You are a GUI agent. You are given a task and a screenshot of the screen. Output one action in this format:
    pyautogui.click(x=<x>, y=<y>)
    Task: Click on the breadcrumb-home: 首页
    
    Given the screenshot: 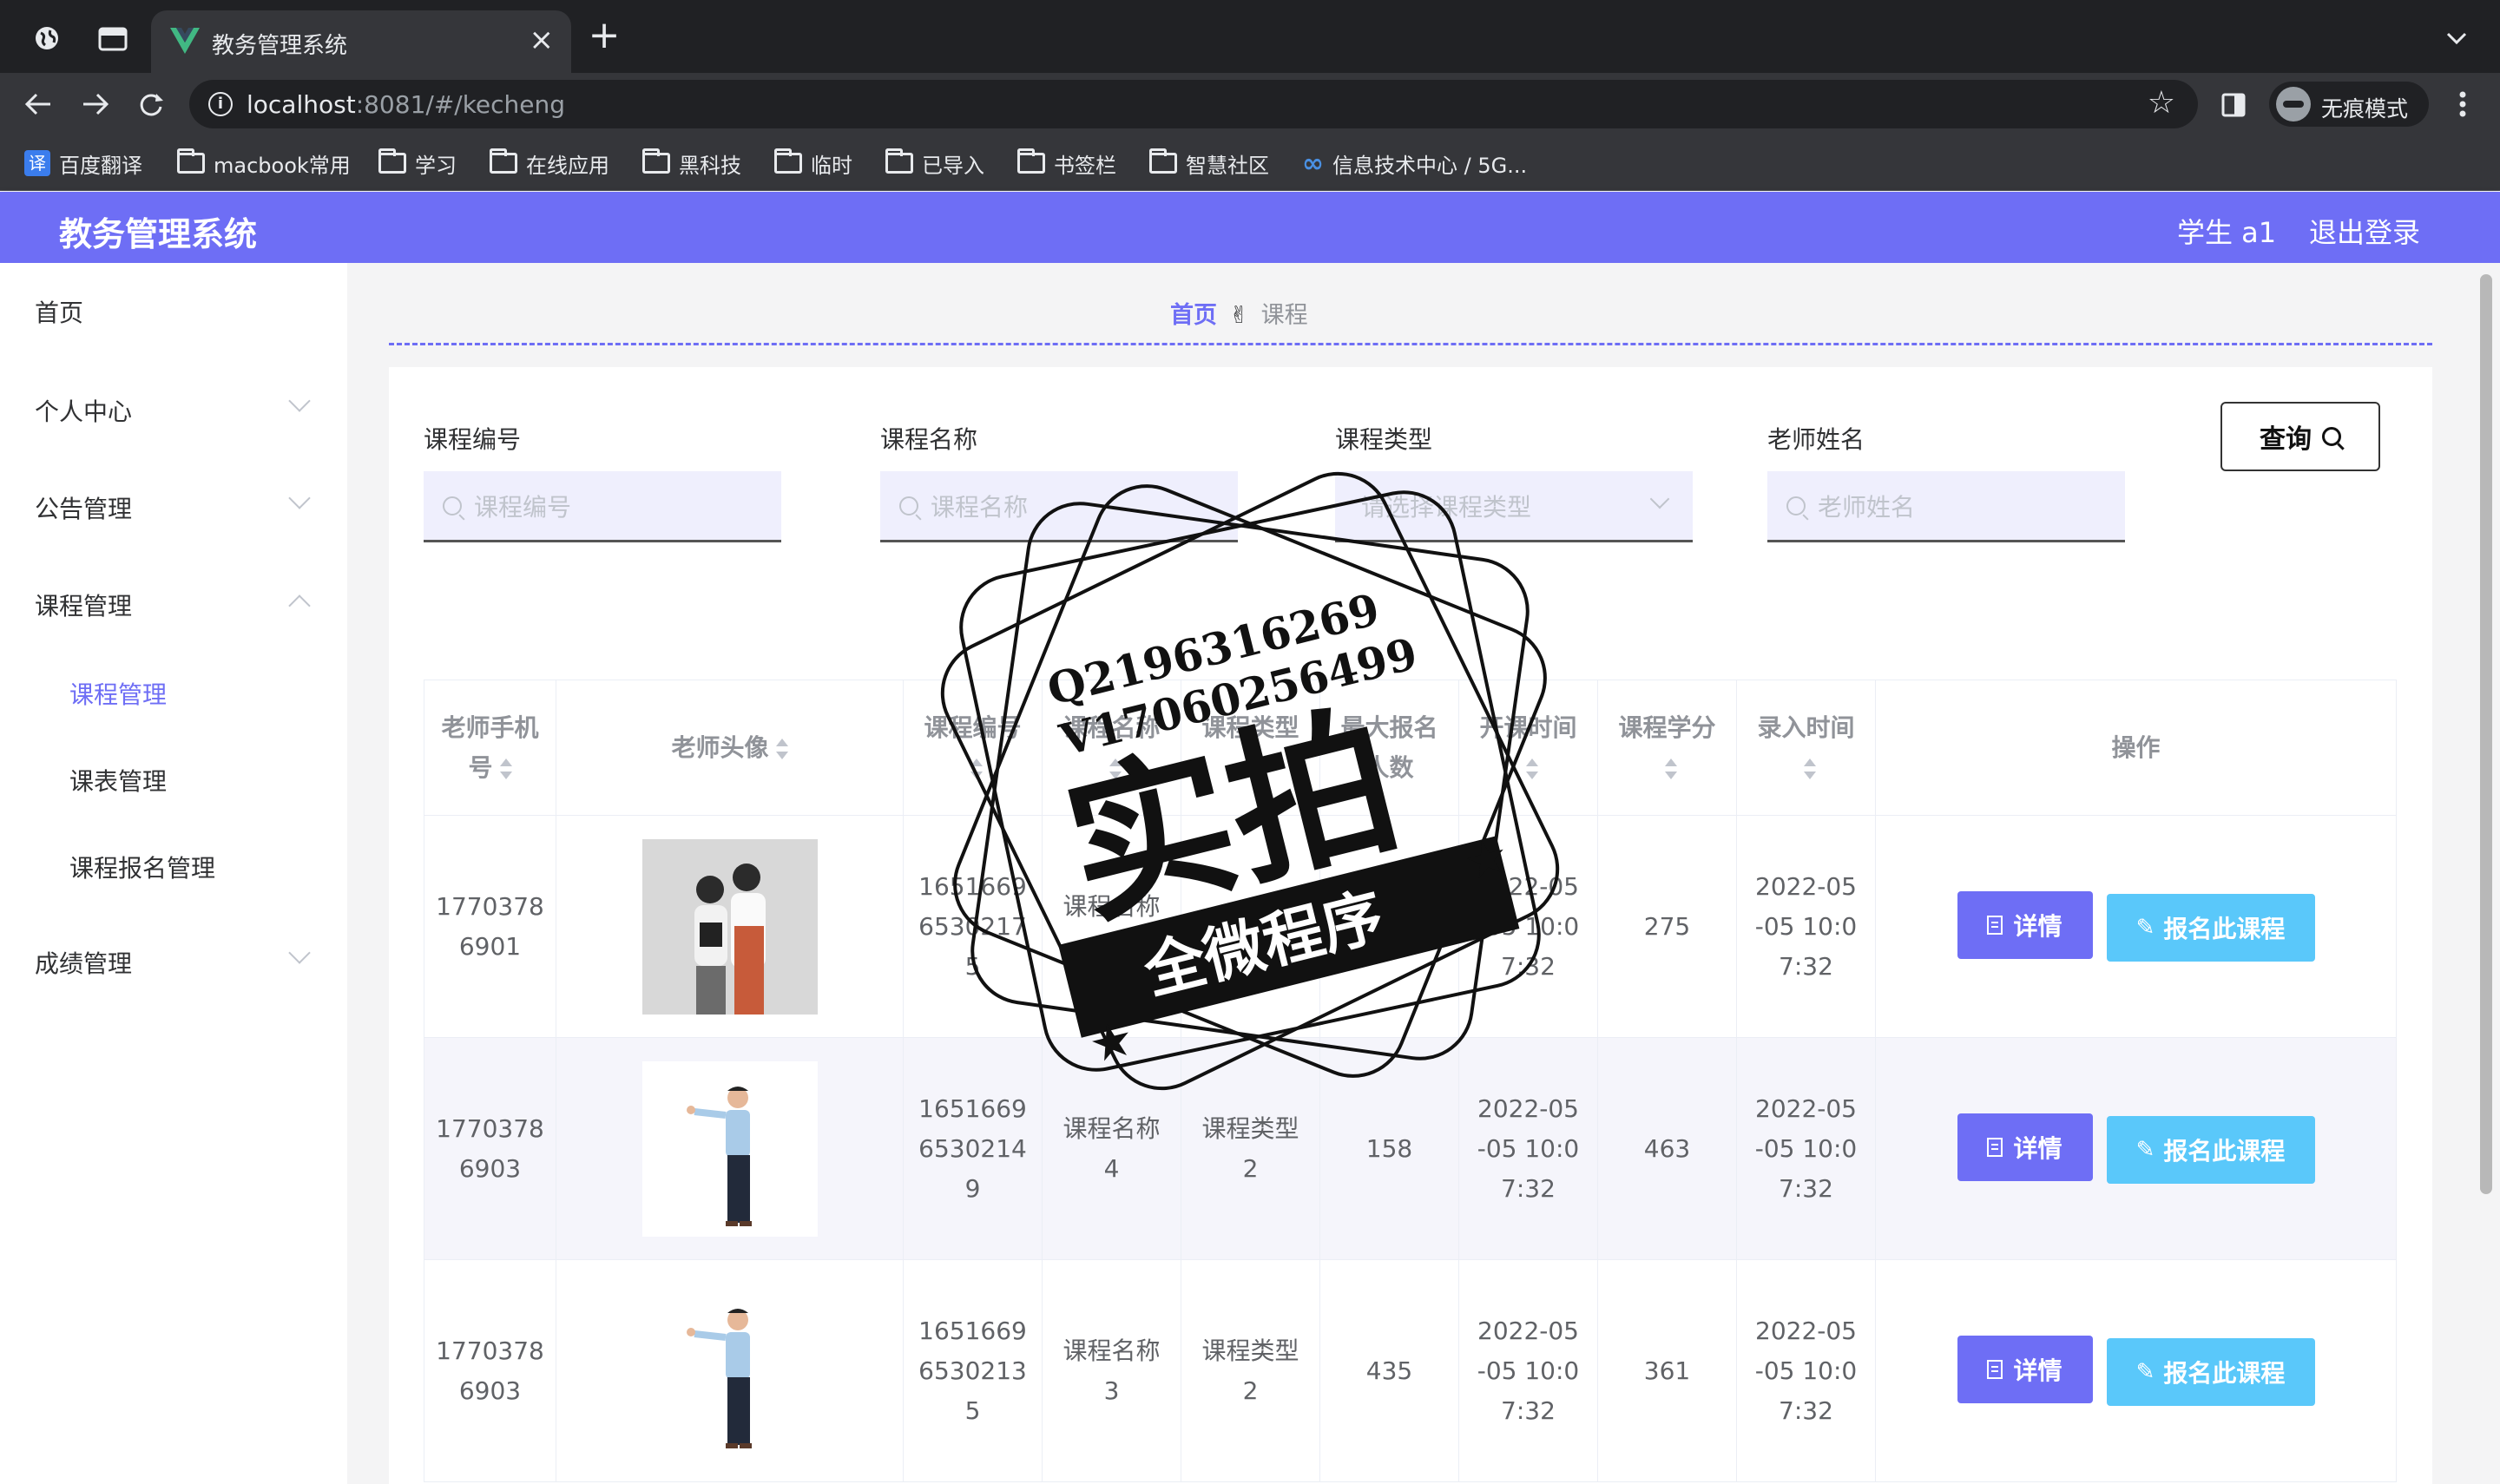 What is the action you would take?
    pyautogui.click(x=1193, y=315)
    